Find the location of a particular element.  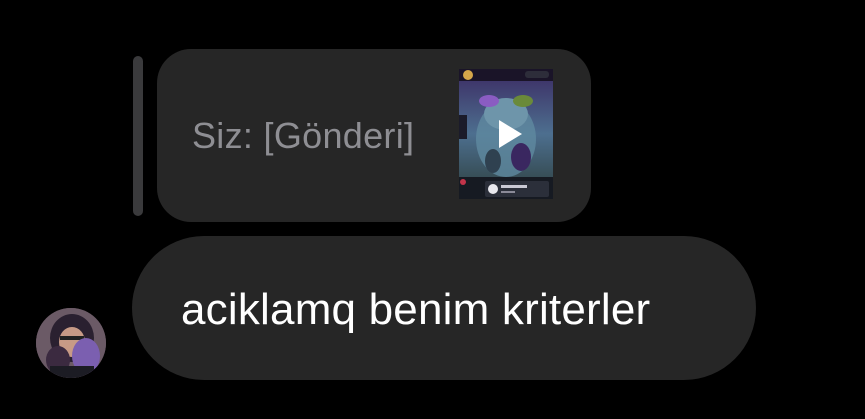

reply-indicator-bar is located at coordinates (138, 136).